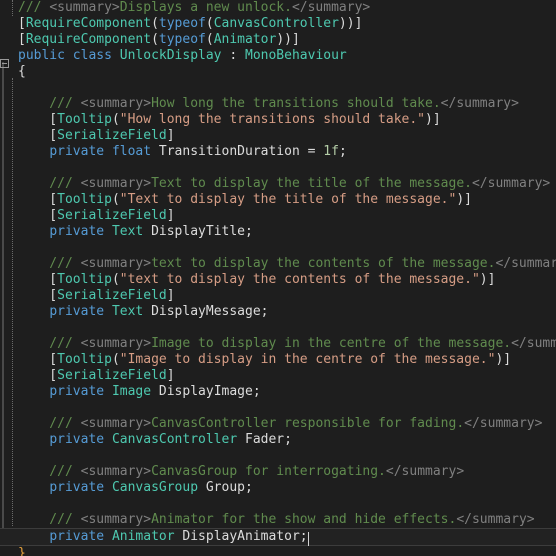 This screenshot has width=556, height=556. What do you see at coordinates (278, 392) in the screenshot?
I see `code-line: private Image DisplayImage;` at bounding box center [278, 392].